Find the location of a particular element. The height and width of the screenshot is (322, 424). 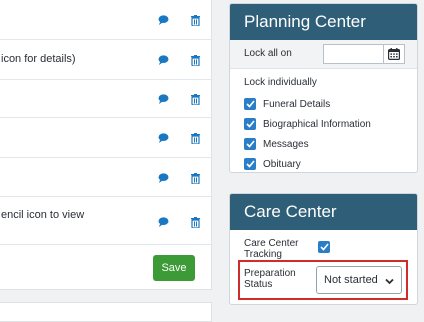

lock-all-label: Lock all on is located at coordinates (268, 53).